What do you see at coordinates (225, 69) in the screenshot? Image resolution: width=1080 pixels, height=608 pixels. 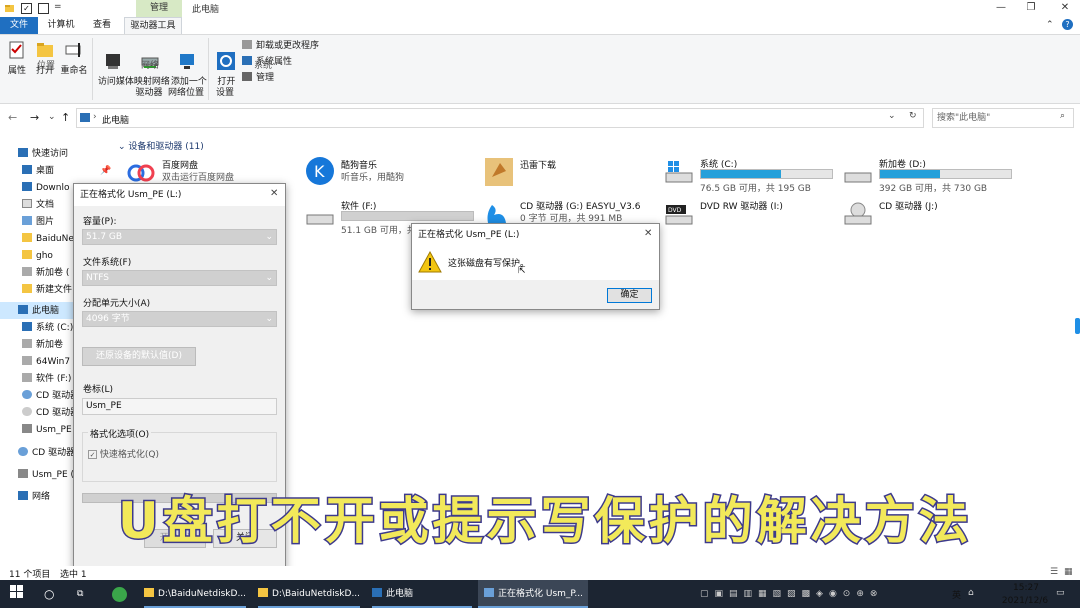 I see `open-settings-button: 打开 设置` at bounding box center [225, 69].